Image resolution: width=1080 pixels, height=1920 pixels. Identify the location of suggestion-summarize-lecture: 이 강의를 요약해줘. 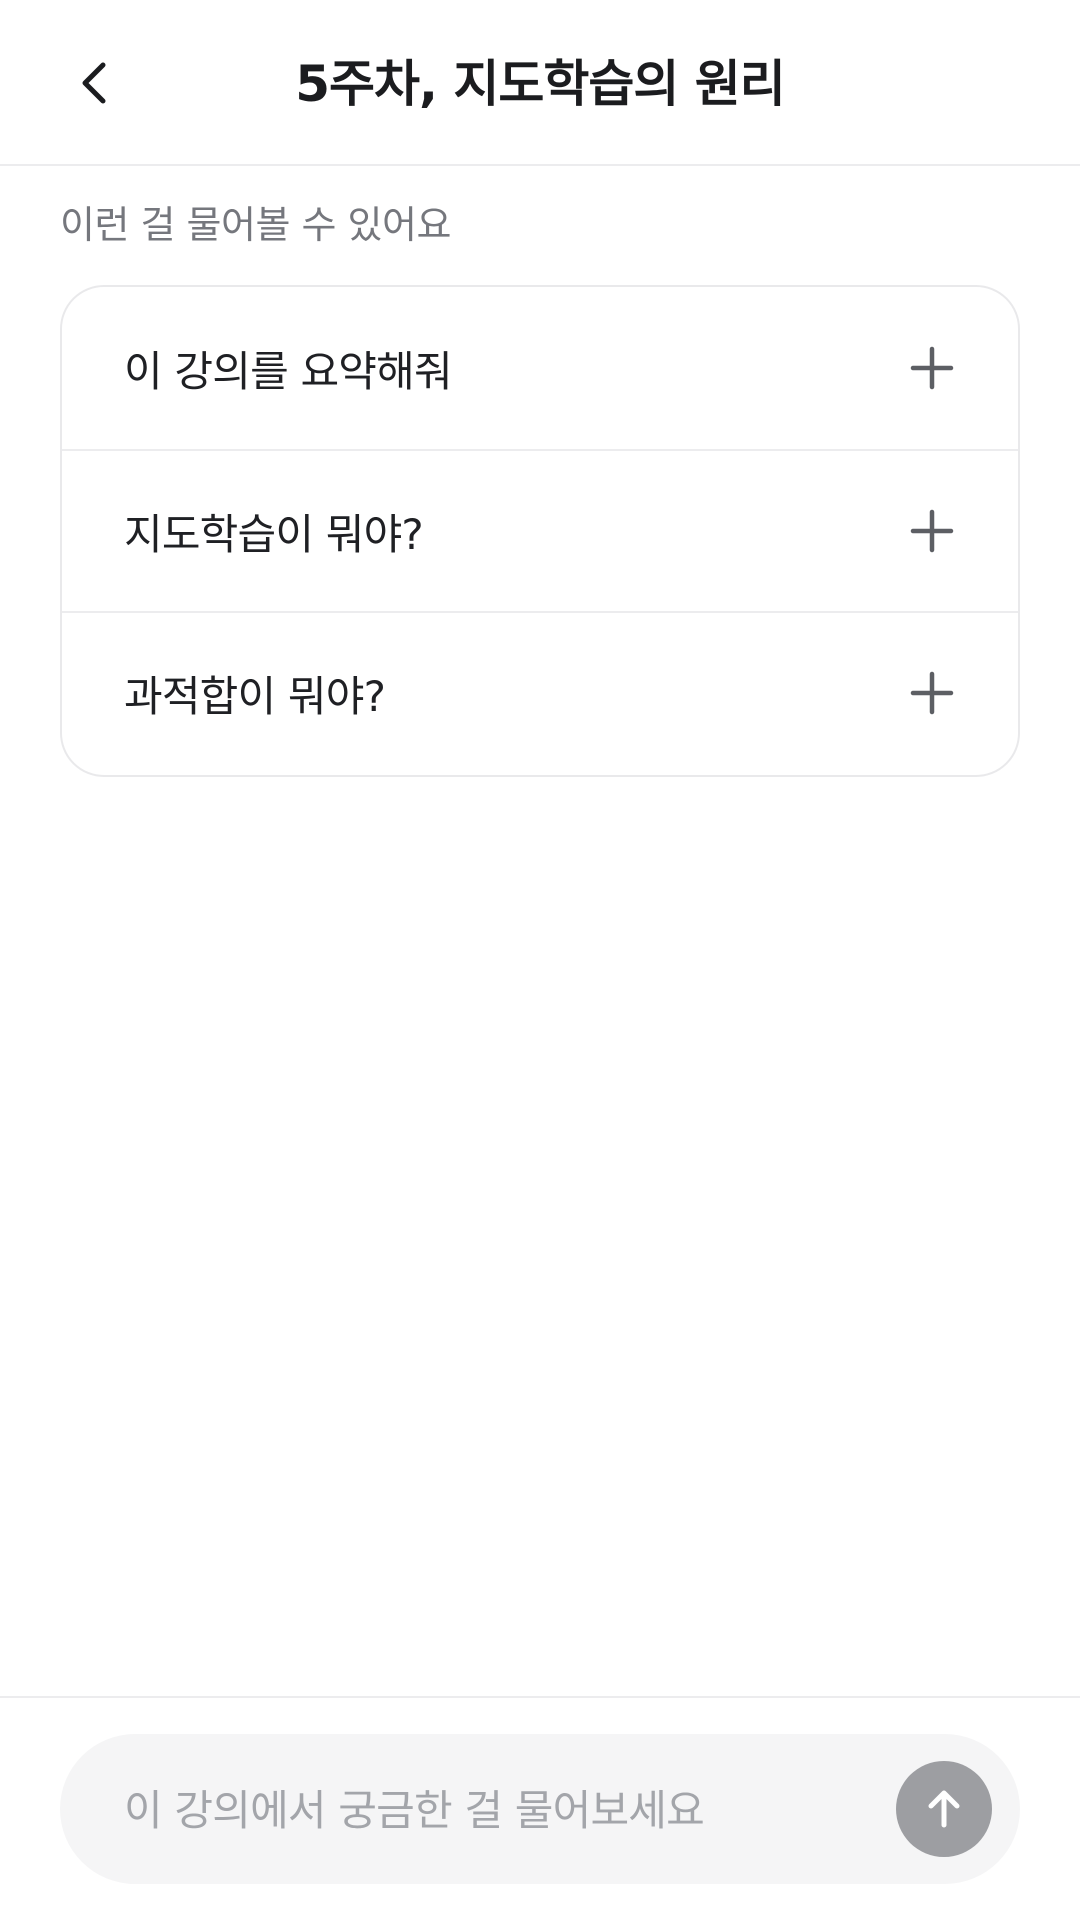
(540, 368).